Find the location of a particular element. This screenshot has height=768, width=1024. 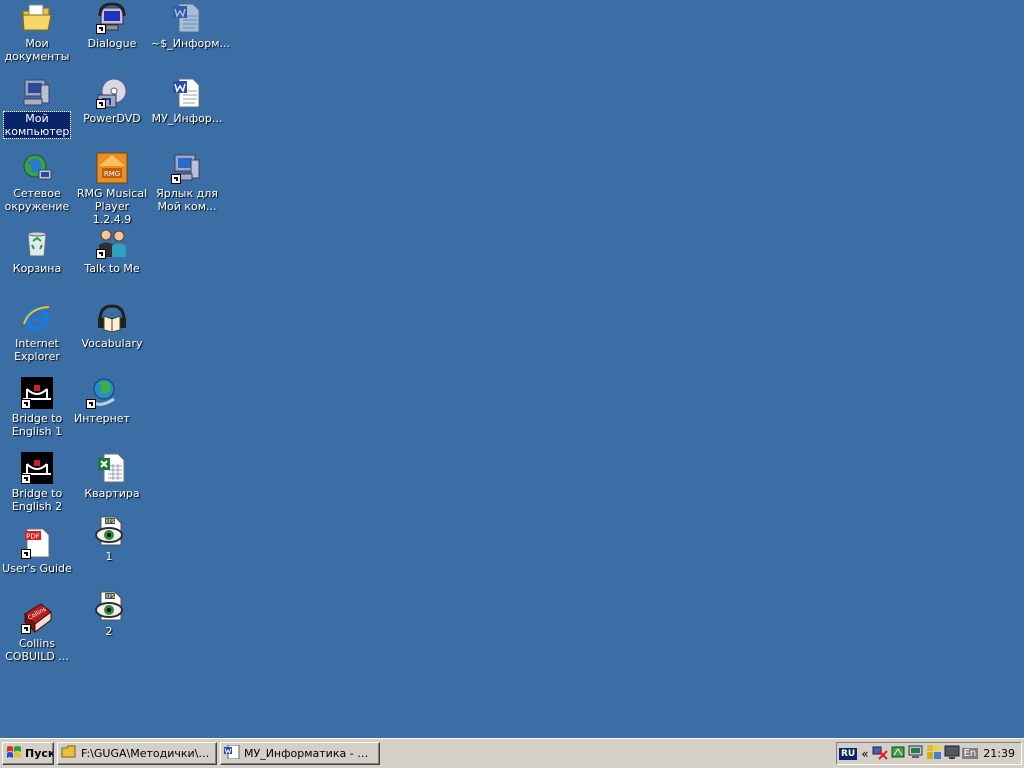

globe-connection-icon is located at coordinates (102, 393).